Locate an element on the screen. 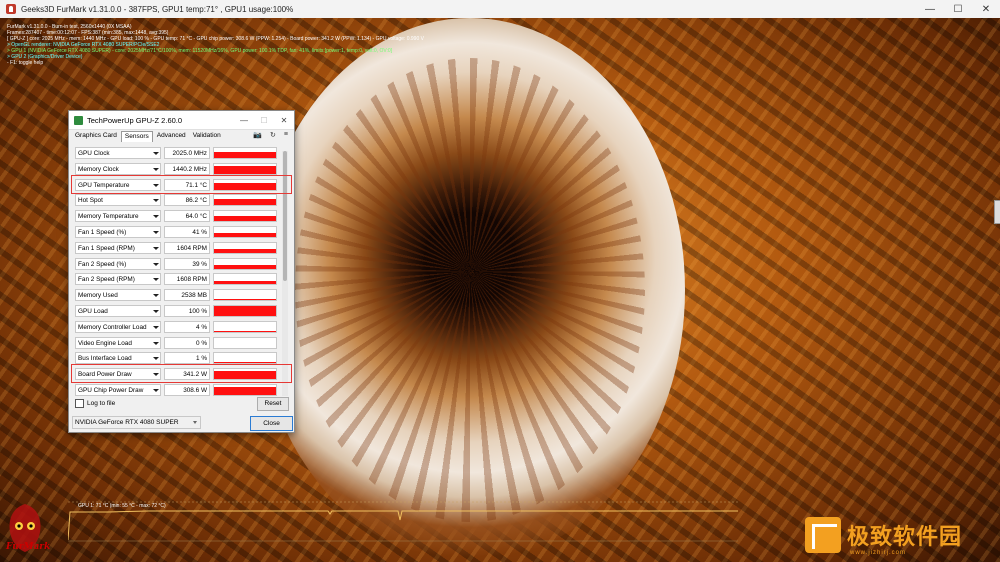 Image resolution: width=1000 pixels, height=562 pixels. temperature-graph-label: GPU 1: 71 °C (min: 55 °C - max: 72 °C) is located at coordinates (122, 506).